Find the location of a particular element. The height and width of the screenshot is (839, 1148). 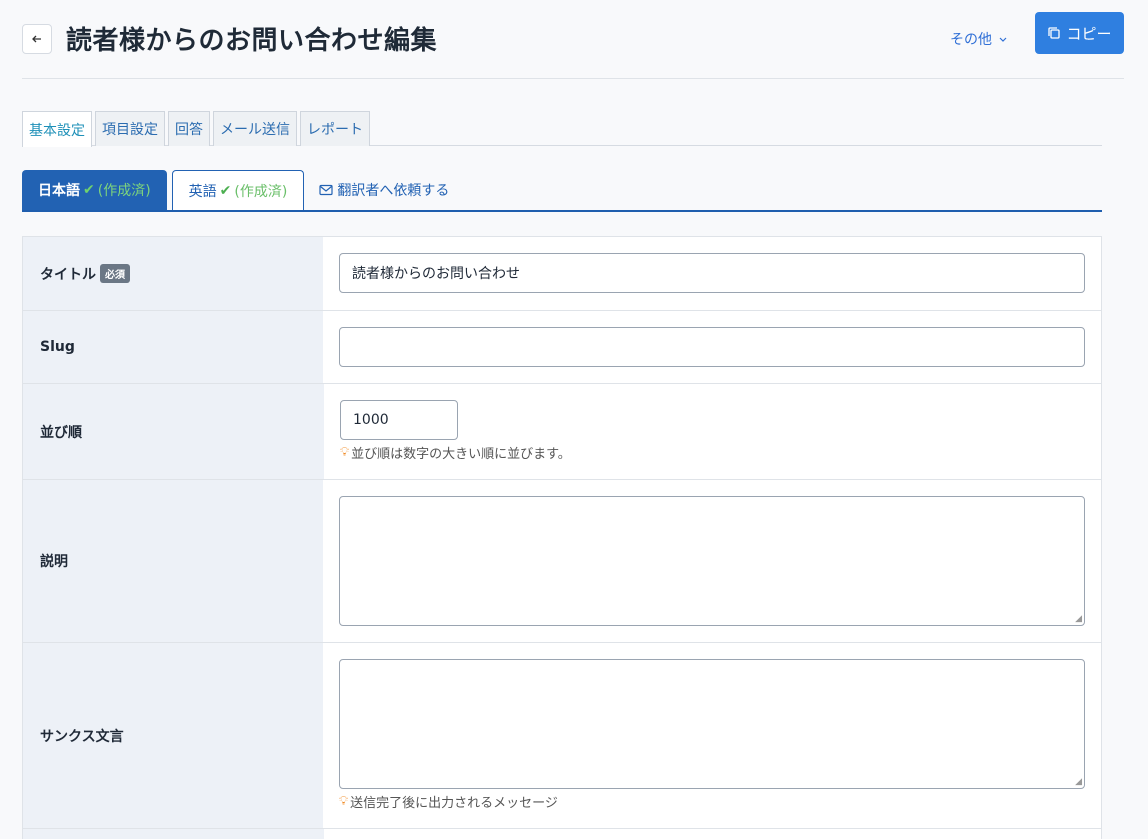

field-label: タイトル 必須 is located at coordinates (173, 273).